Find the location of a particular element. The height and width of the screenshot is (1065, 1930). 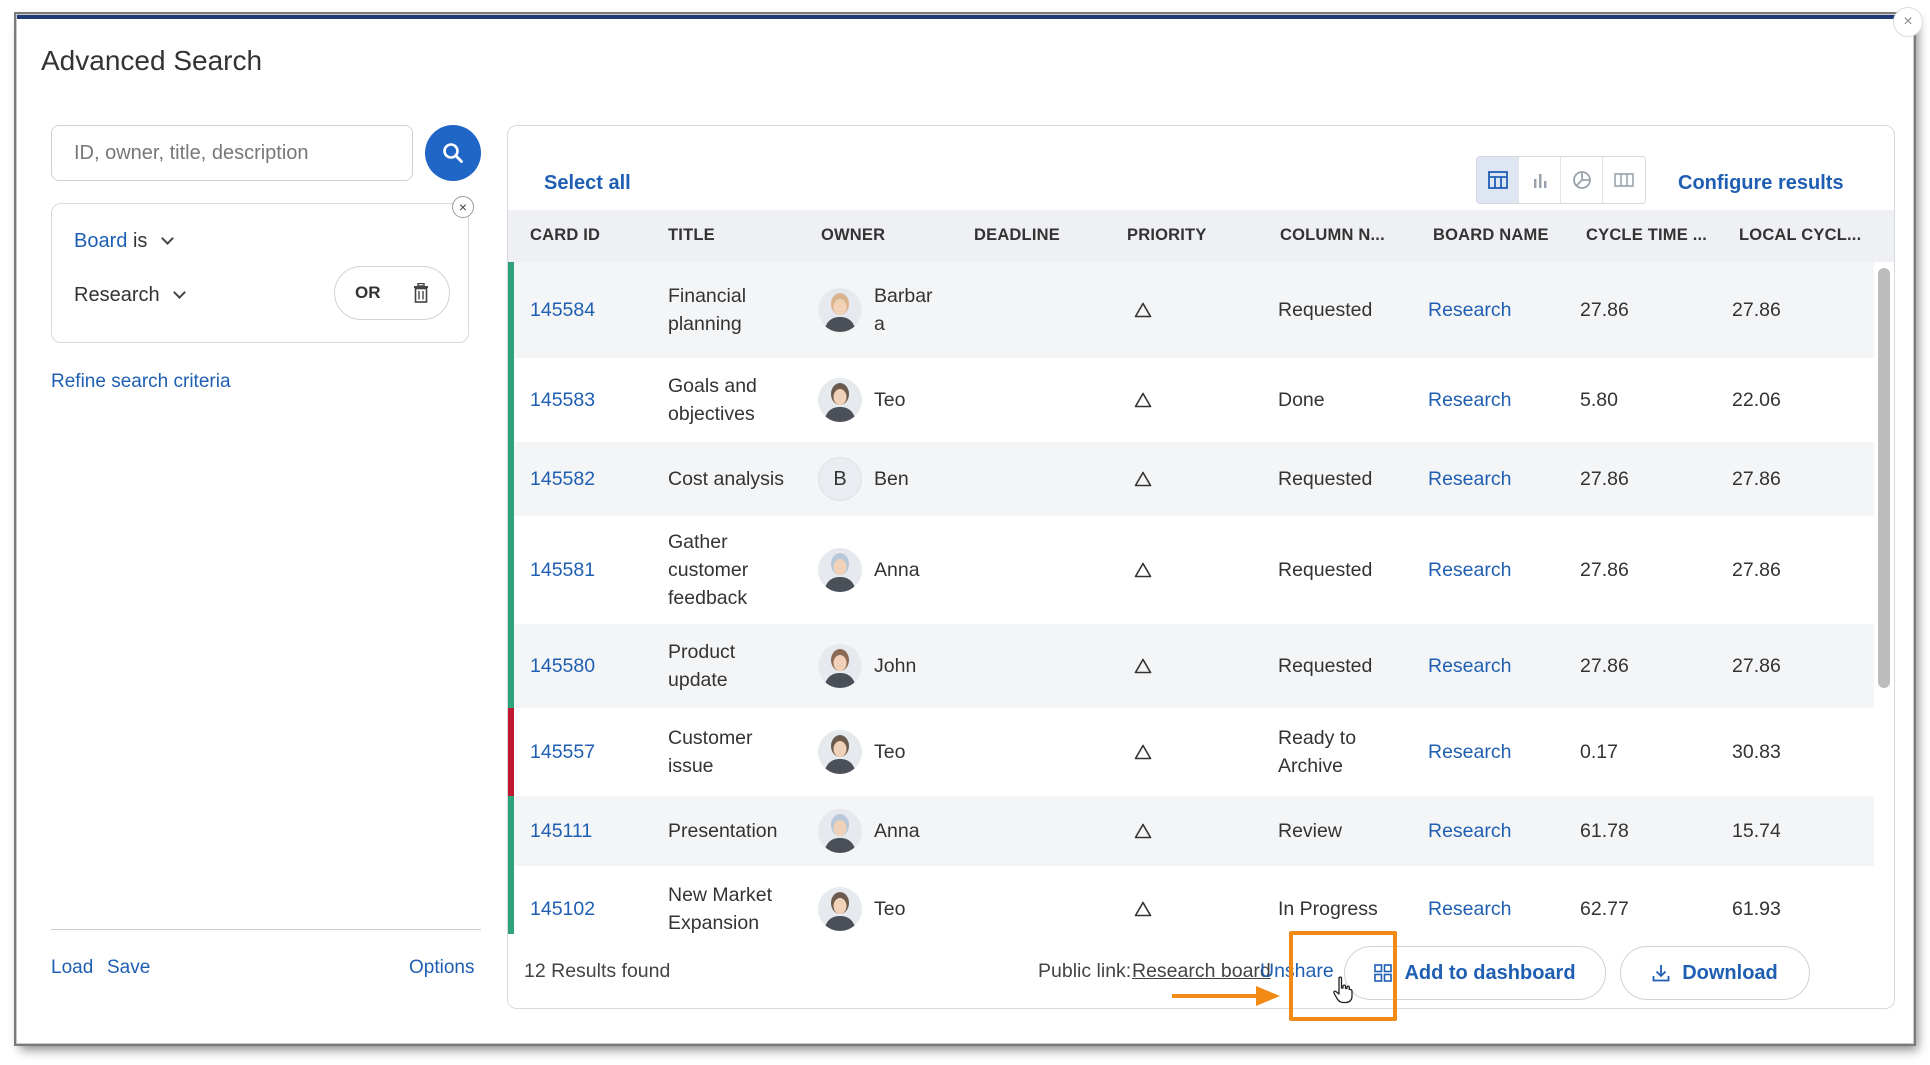

columns-view-button is located at coordinates (1624, 180).